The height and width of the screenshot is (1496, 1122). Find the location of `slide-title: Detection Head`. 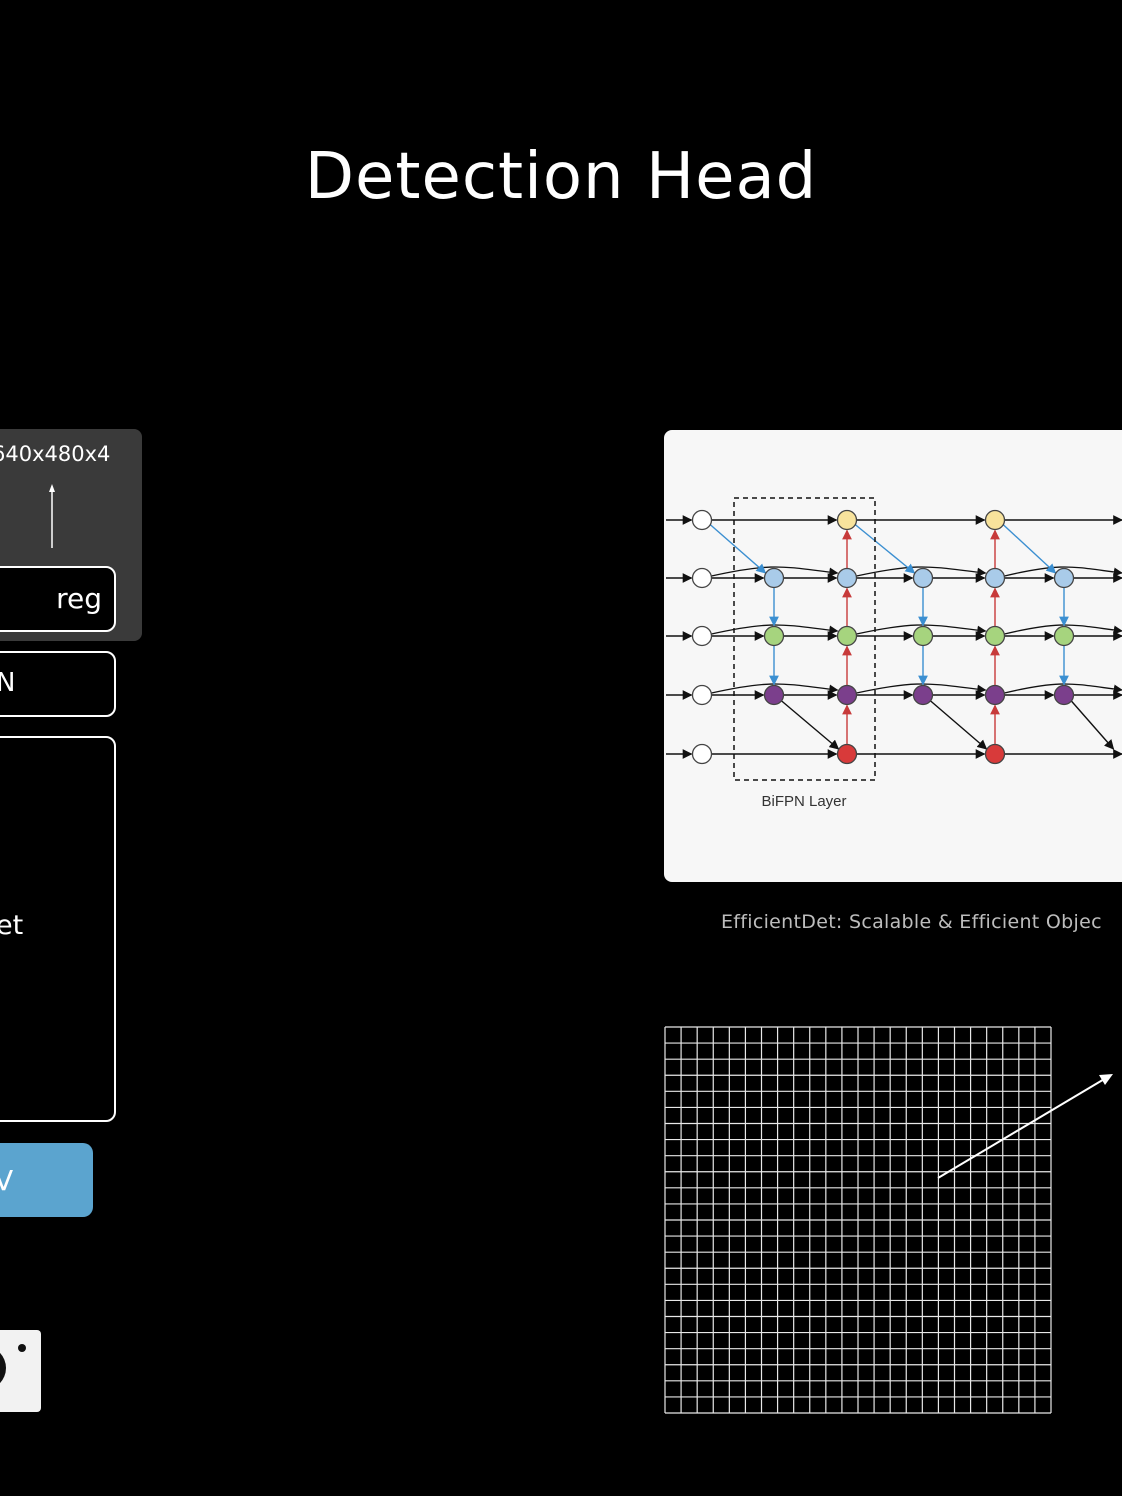

slide-title: Detection Head is located at coordinates (561, 177).